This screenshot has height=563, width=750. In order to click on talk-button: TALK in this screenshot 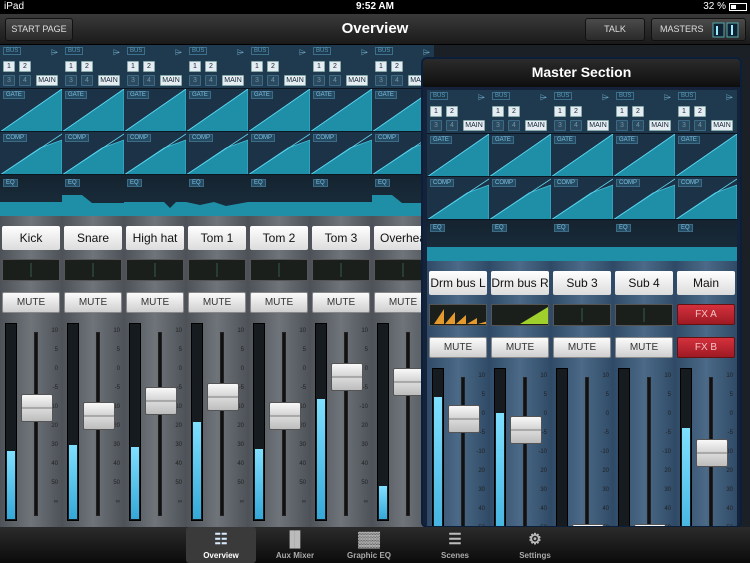, I will do `click(615, 29)`.